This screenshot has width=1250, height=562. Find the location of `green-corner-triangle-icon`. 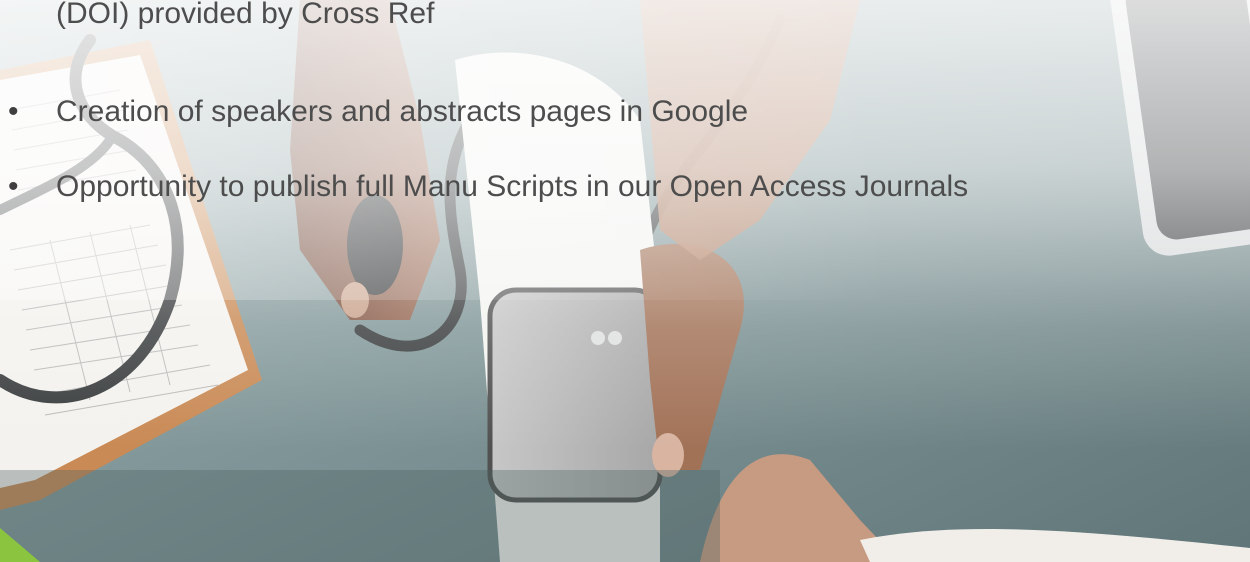

green-corner-triangle-icon is located at coordinates (20, 545).